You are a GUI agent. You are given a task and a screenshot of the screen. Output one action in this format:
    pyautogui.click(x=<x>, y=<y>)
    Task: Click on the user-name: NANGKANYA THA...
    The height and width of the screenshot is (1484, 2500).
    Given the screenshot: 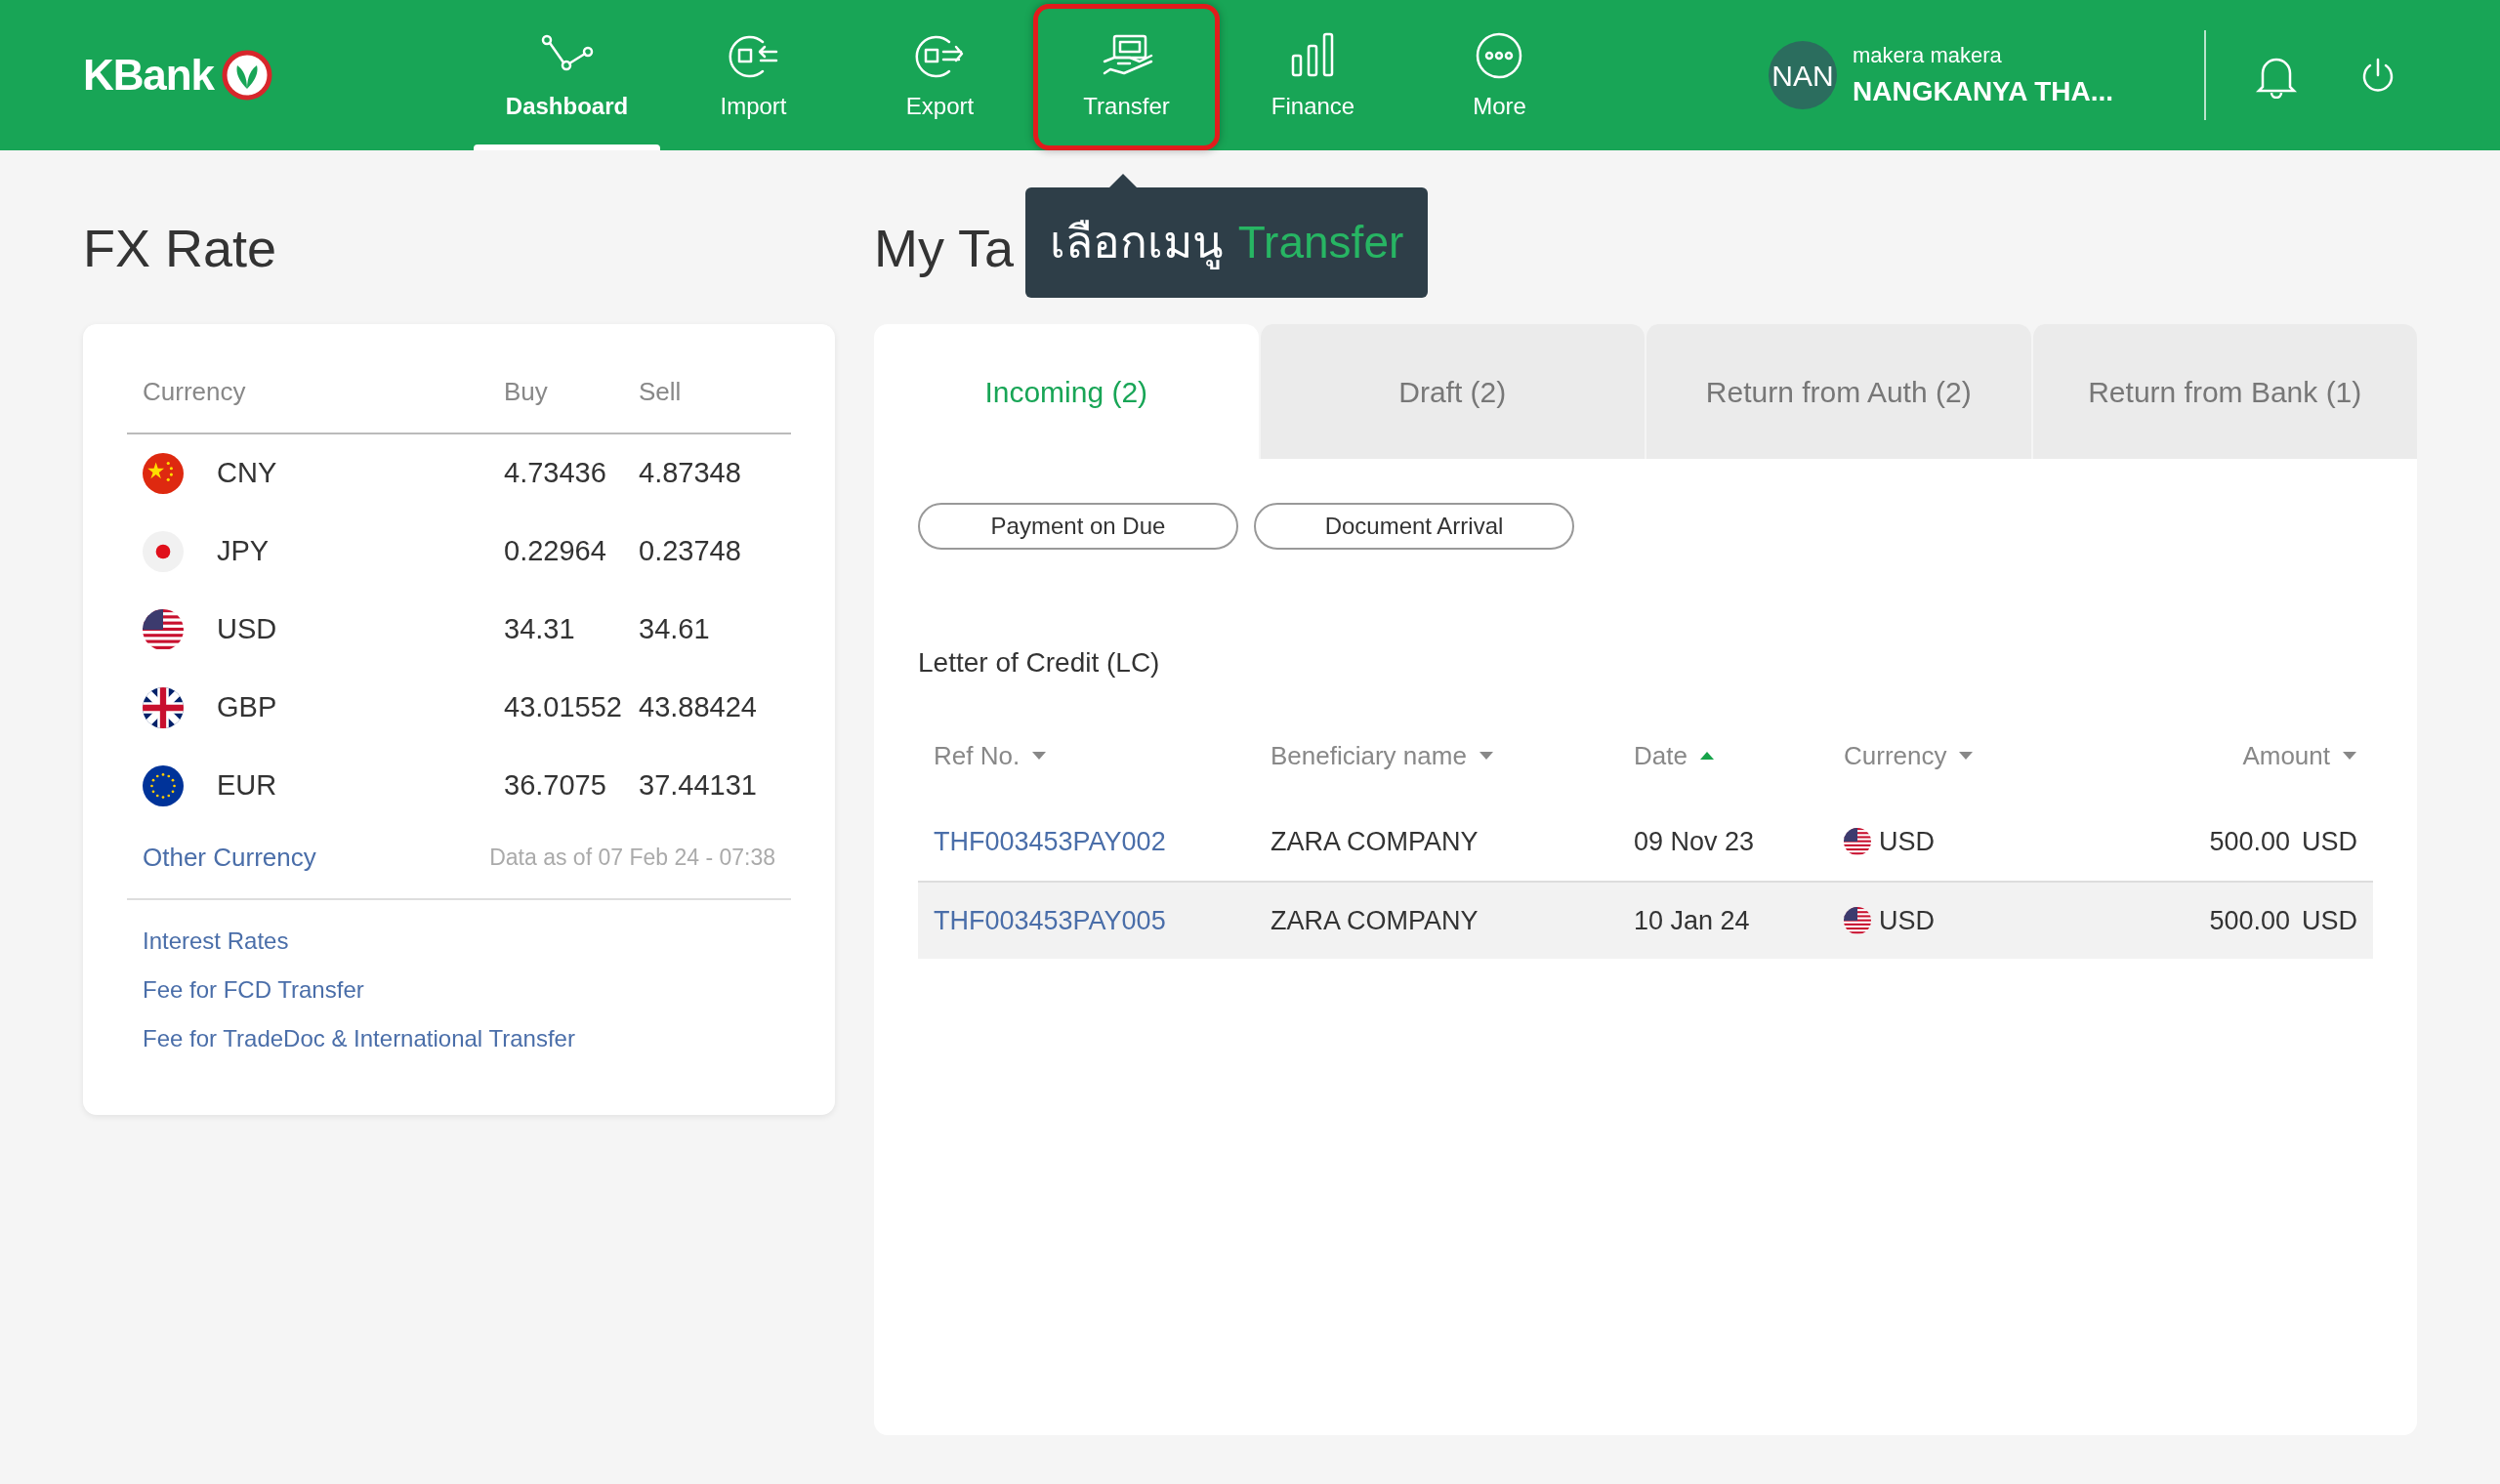 What is the action you would take?
    pyautogui.click(x=1984, y=91)
    